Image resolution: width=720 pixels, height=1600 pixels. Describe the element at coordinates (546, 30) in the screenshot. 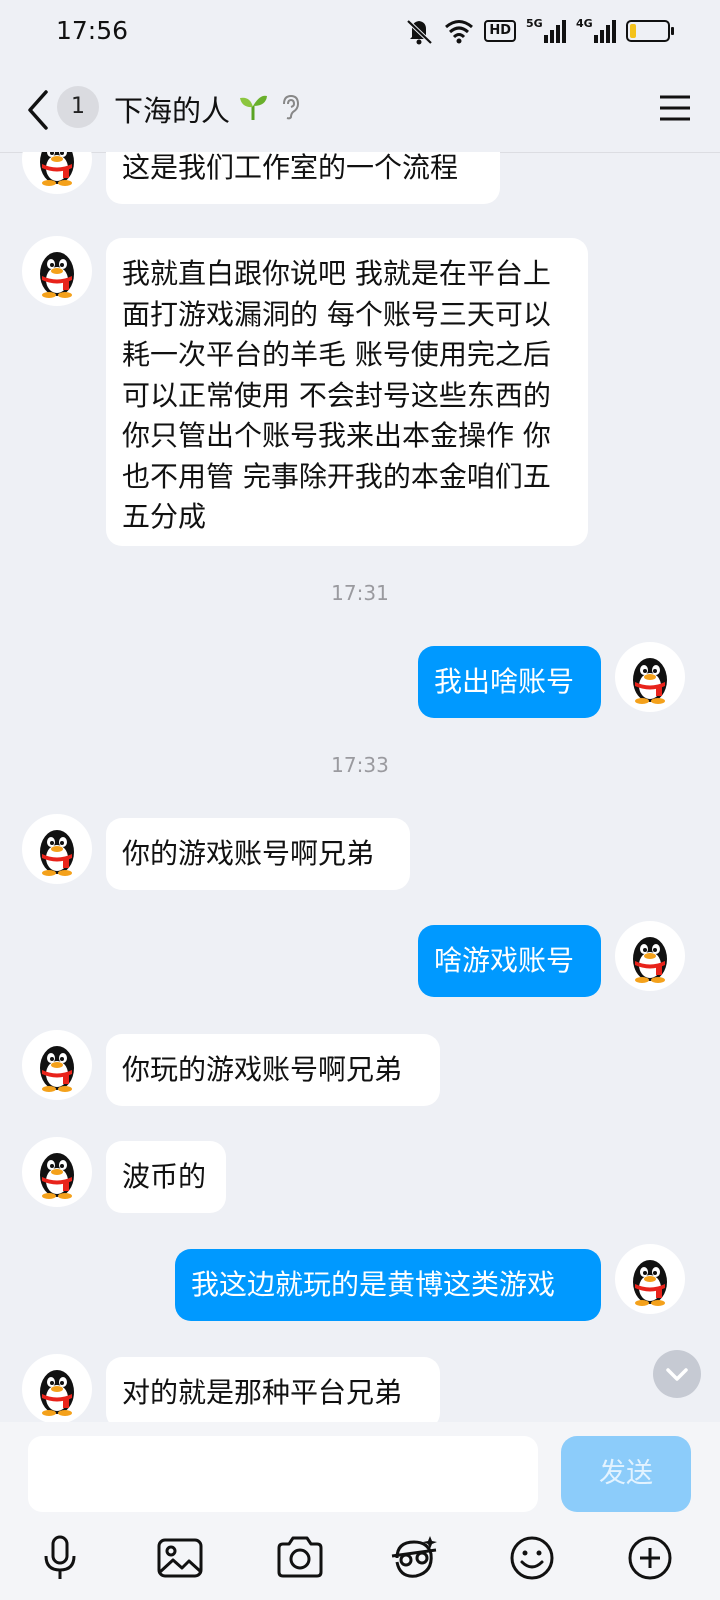

I see `signal-5g-icon: 5G` at that location.